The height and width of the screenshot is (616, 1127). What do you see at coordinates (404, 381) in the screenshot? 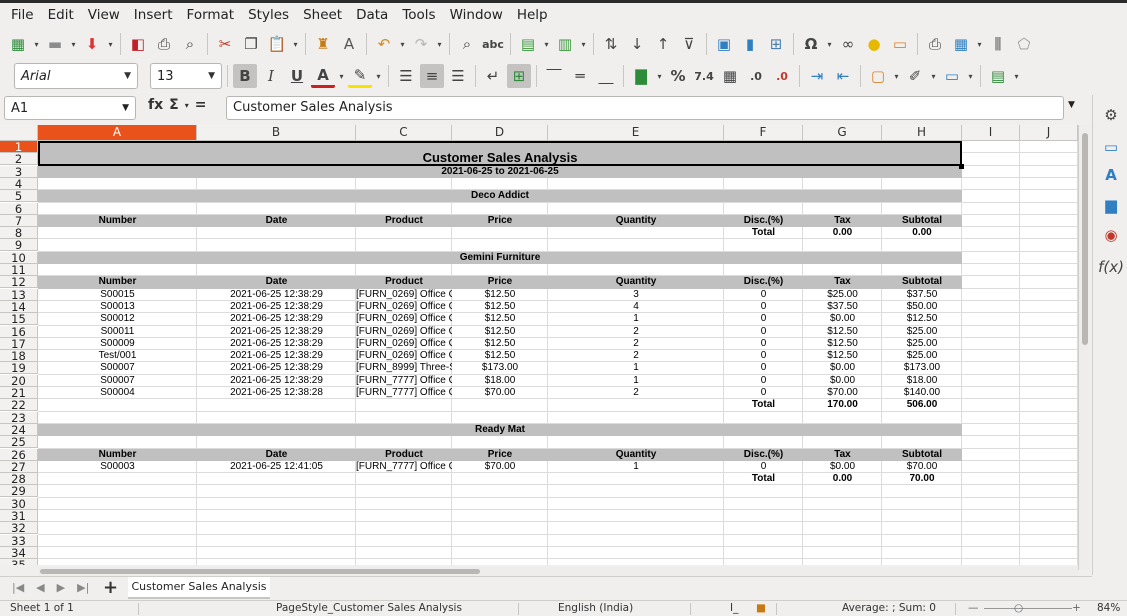
I see `table-cell: [FURN_7777] Office Chair` at bounding box center [404, 381].